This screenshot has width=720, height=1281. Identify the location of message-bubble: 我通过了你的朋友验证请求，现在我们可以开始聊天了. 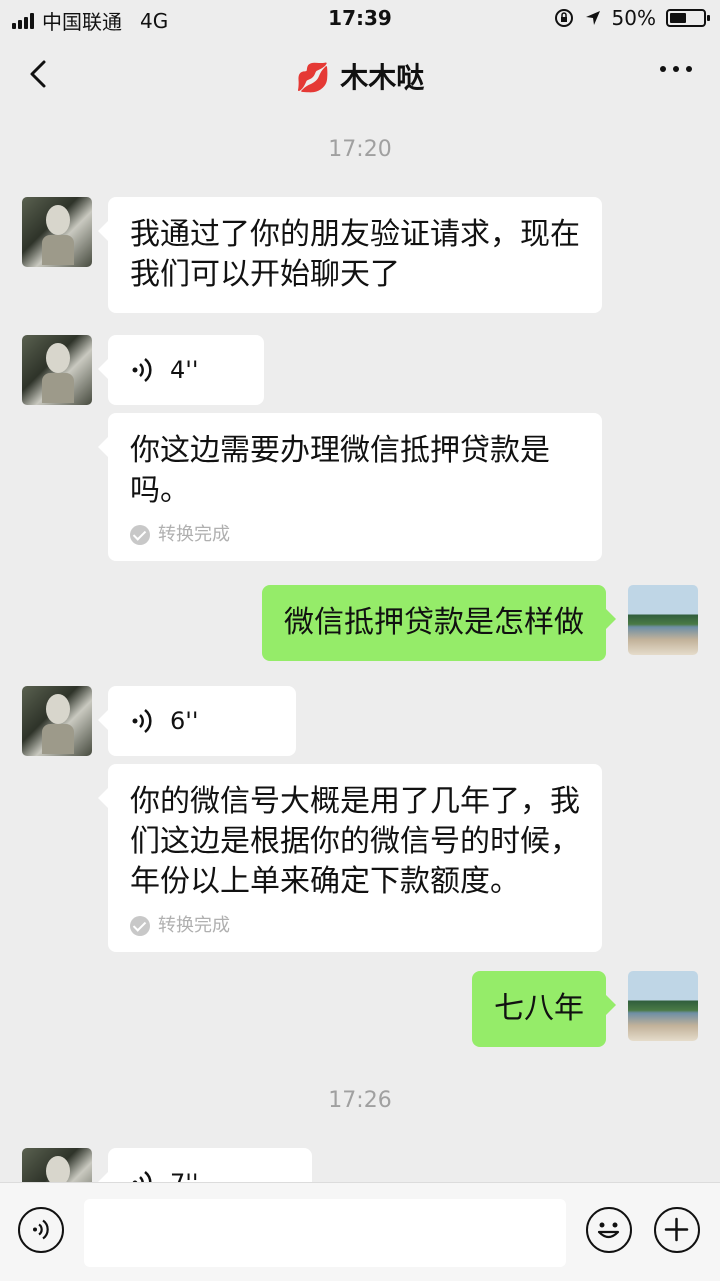
(350, 255).